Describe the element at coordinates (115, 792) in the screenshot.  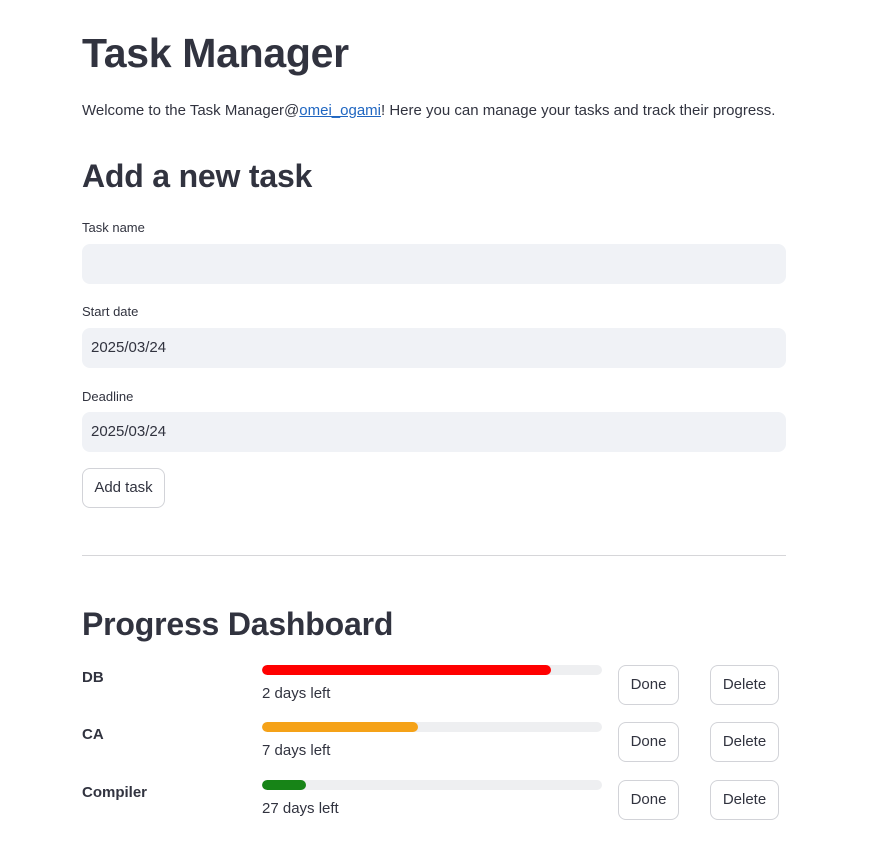
I see `task-name: Compiler` at that location.